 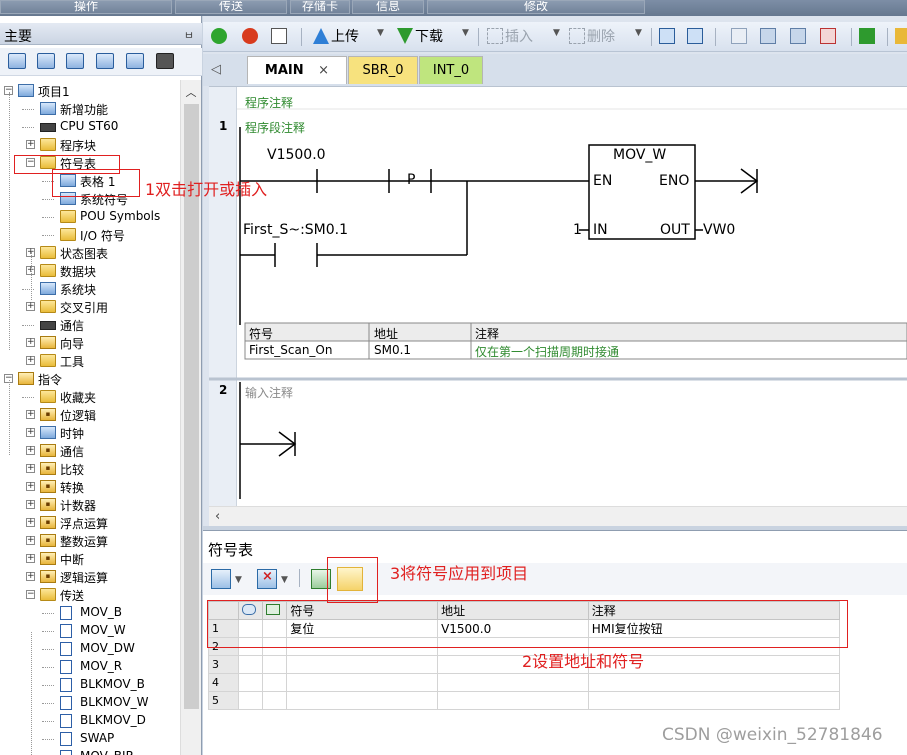 What do you see at coordinates (135, 61) in the screenshot?
I see `chart-icon` at bounding box center [135, 61].